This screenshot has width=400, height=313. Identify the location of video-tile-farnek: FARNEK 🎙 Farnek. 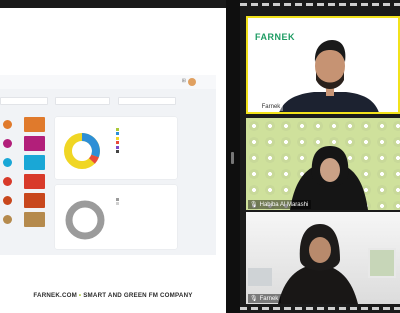
(323, 65).